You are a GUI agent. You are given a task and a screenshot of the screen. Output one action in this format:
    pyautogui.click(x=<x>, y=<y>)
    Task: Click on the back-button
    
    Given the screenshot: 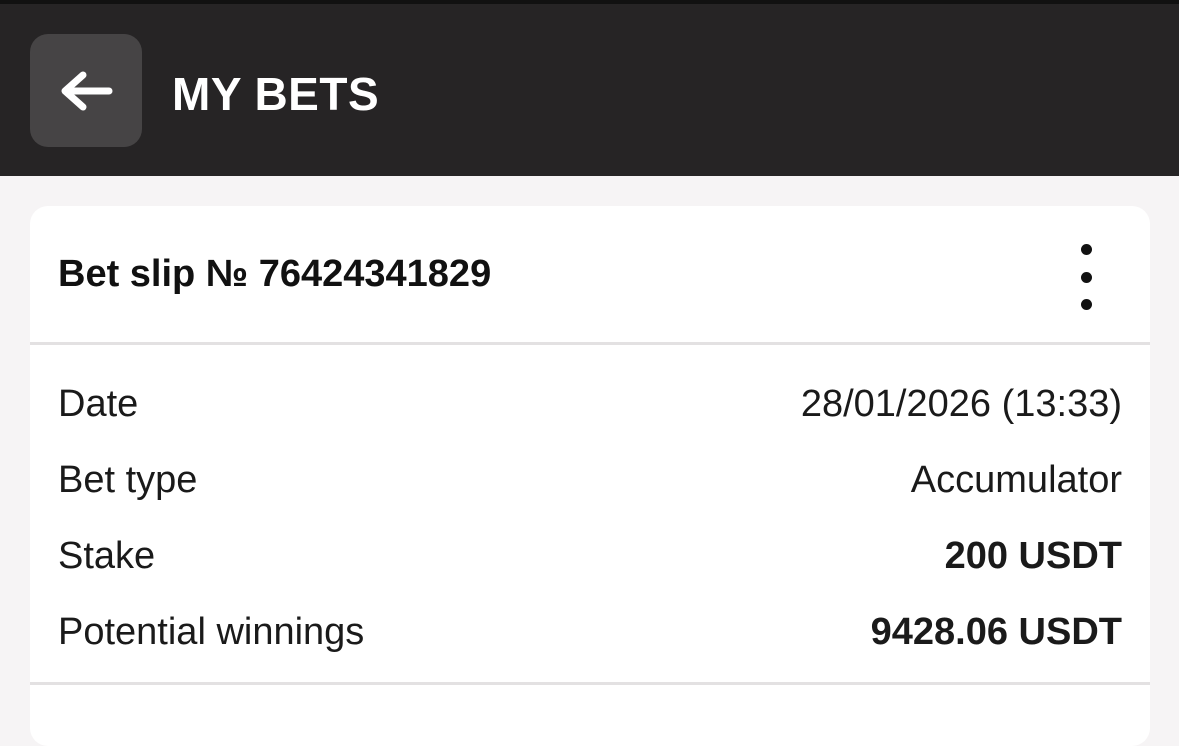 What is the action you would take?
    pyautogui.click(x=86, y=90)
    